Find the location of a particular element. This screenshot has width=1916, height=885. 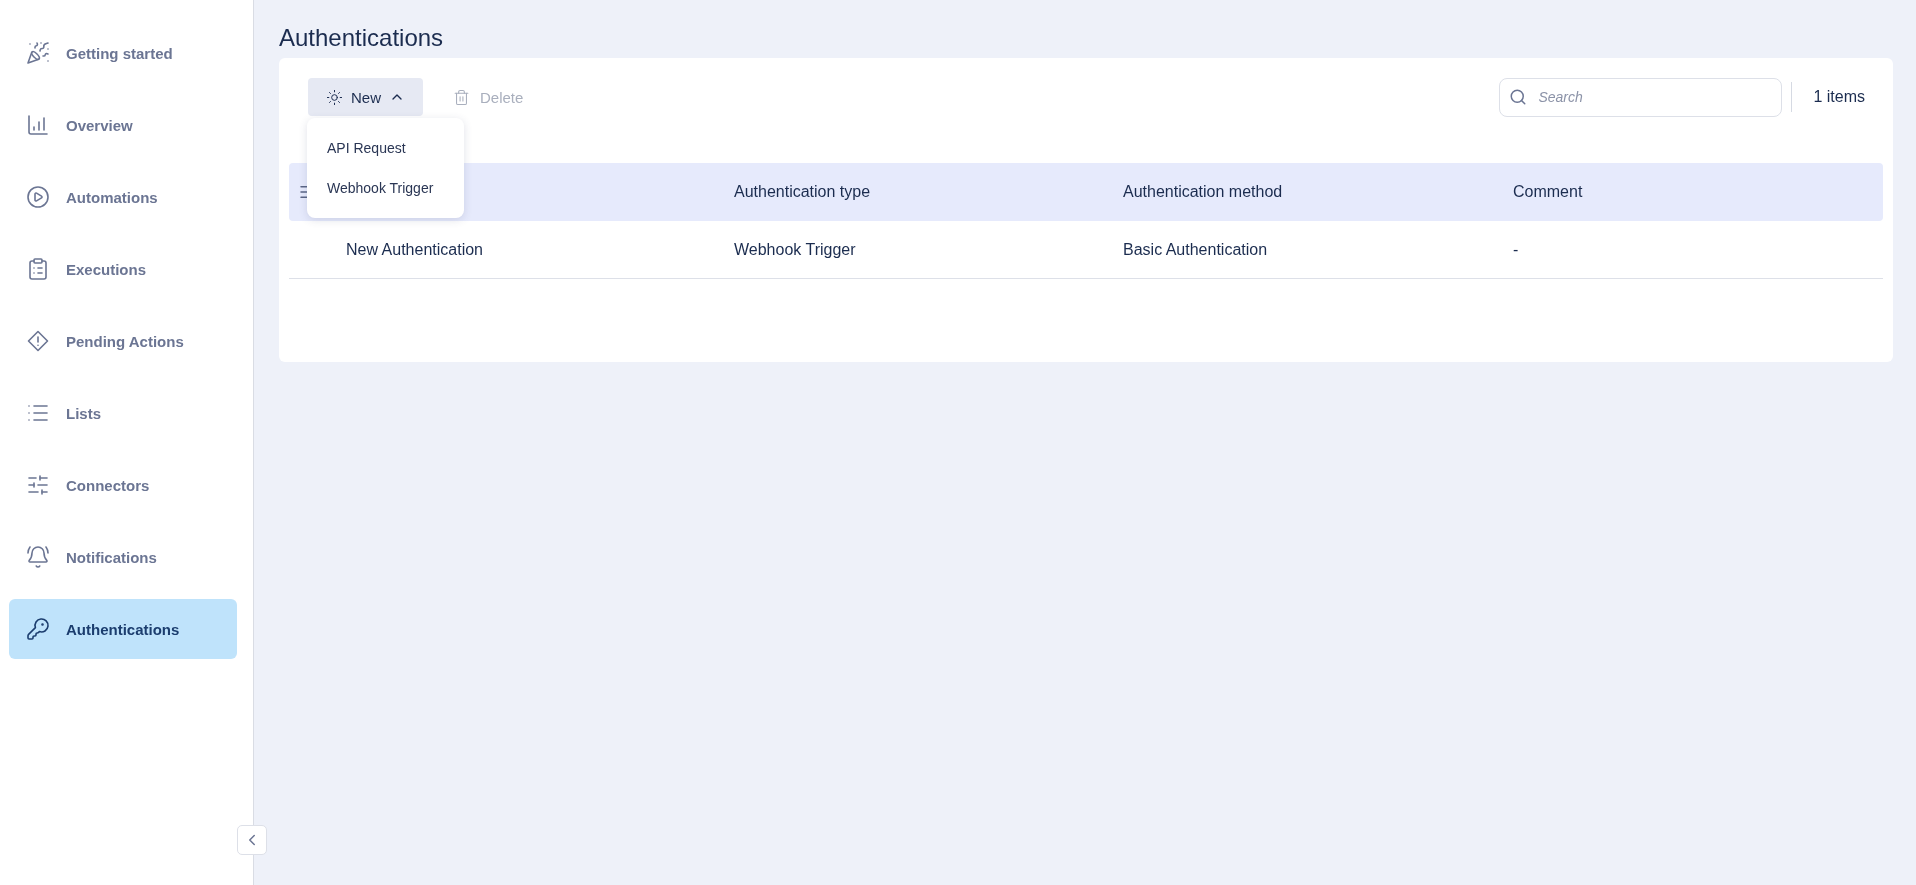

search-icon is located at coordinates (1518, 96).